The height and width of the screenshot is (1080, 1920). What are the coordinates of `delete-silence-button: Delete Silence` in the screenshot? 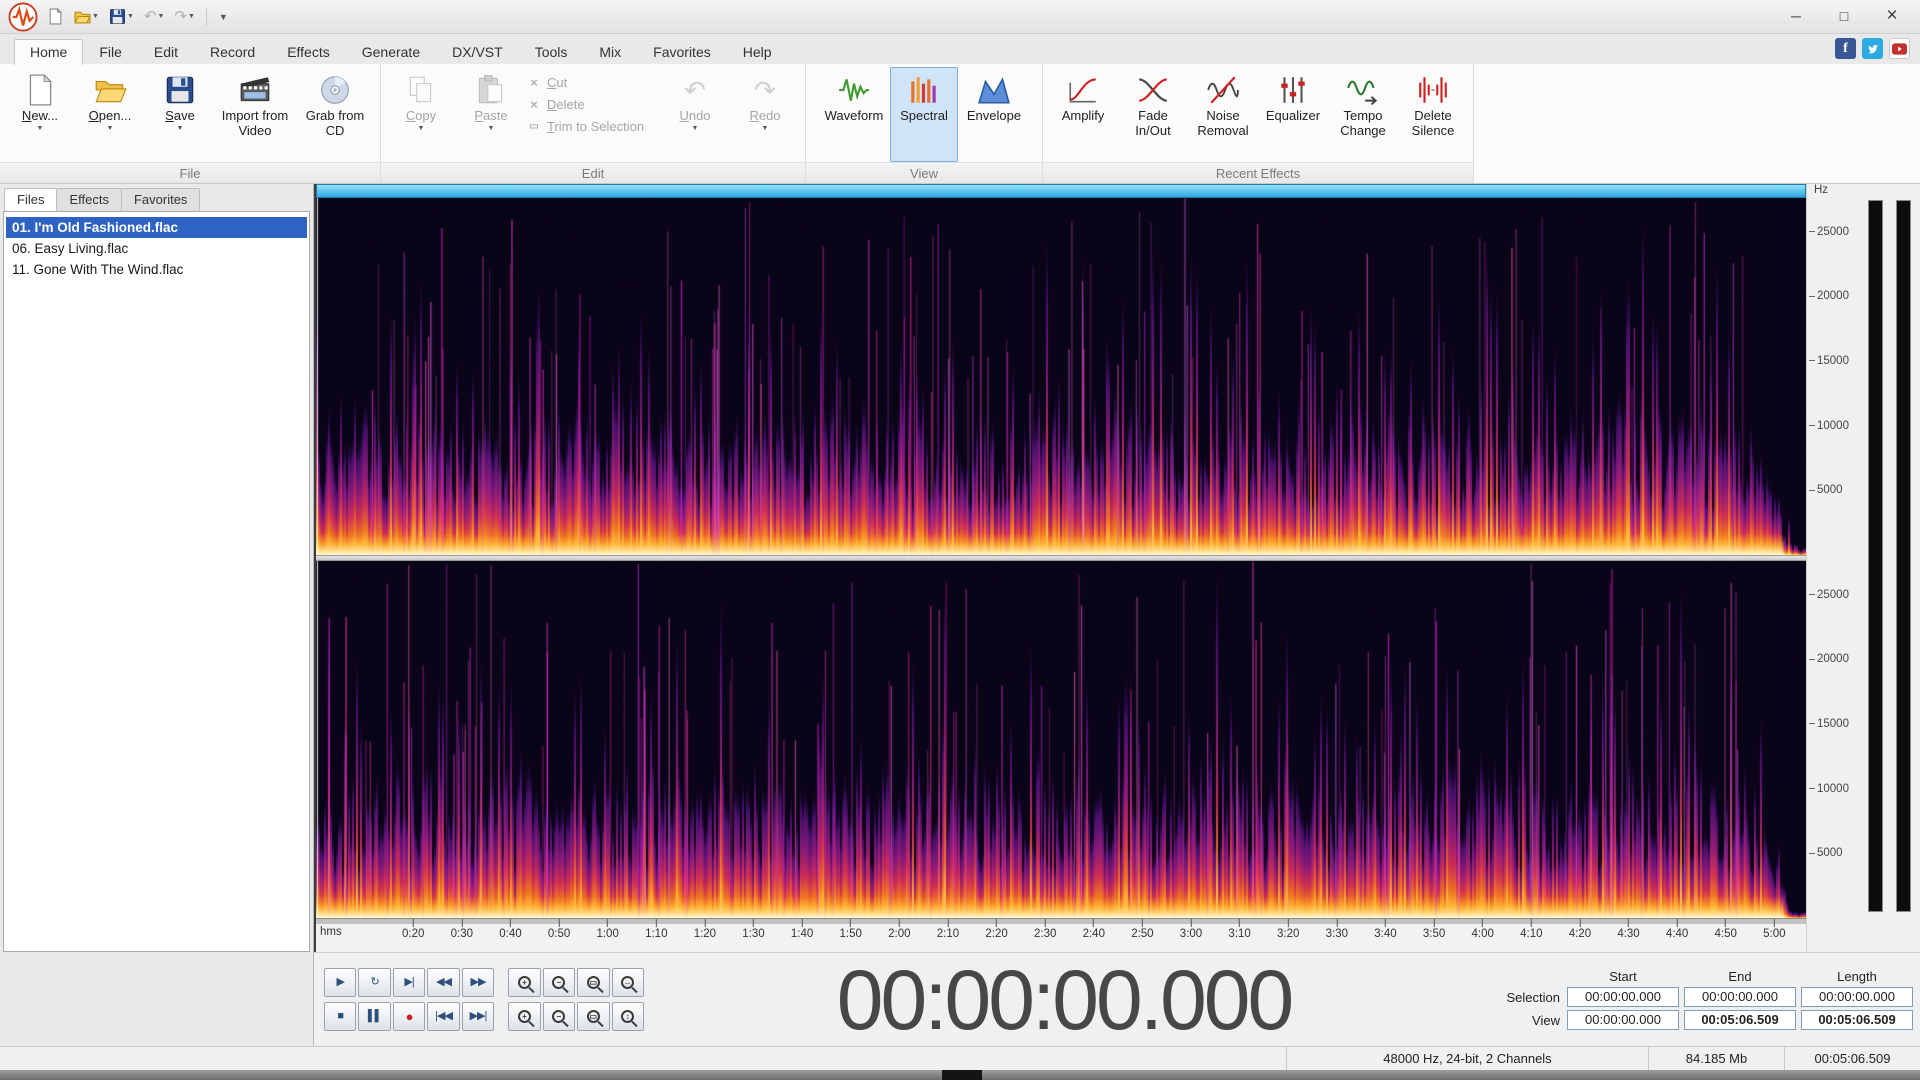 It's located at (1433, 114).